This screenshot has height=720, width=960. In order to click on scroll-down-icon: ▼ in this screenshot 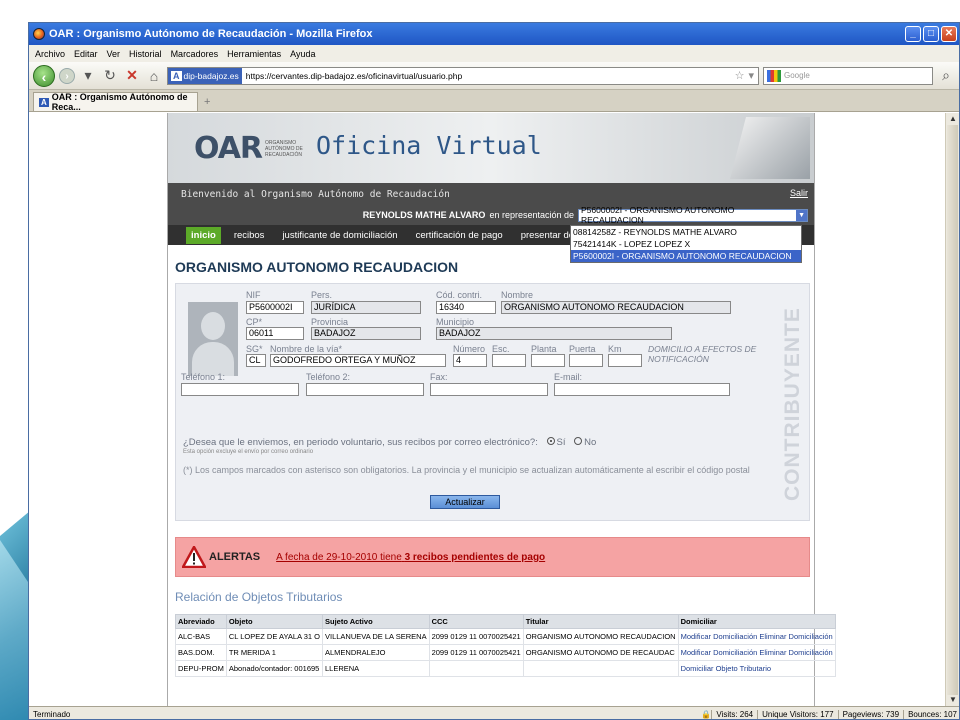, I will do `click(953, 700)`.